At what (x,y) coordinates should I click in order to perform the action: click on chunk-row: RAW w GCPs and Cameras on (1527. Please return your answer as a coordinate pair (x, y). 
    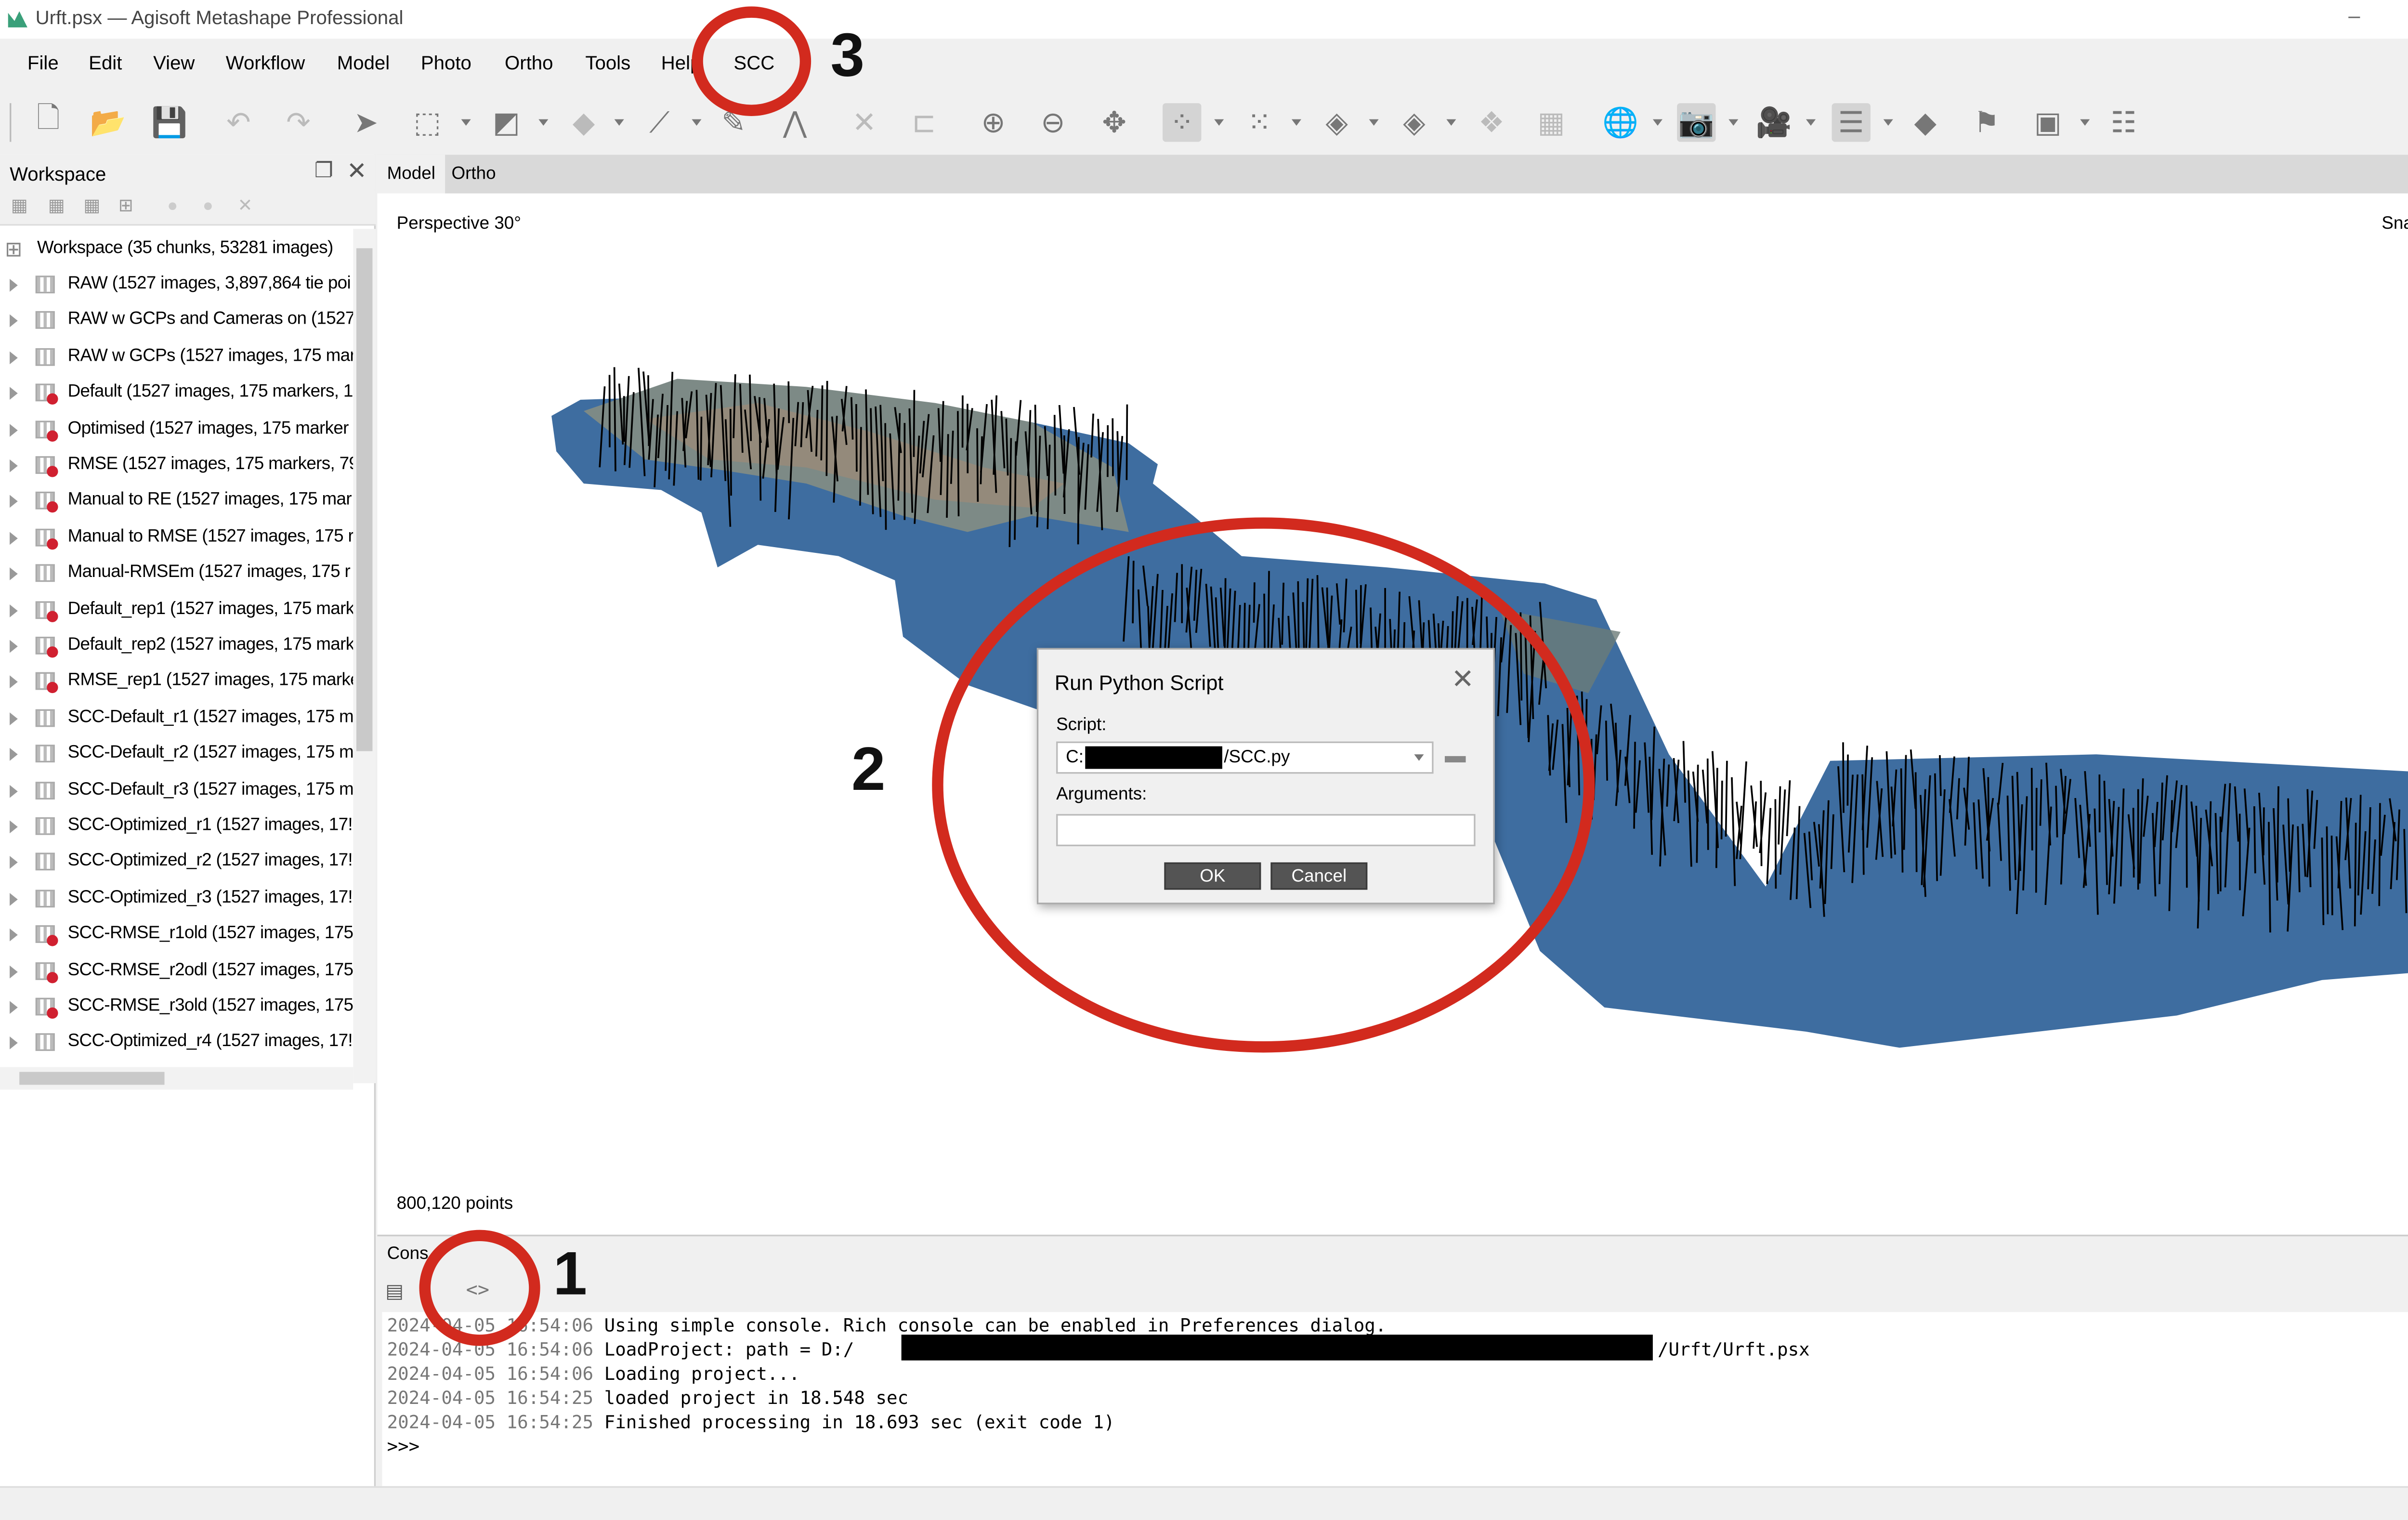
    Looking at the image, I should click on (176, 322).